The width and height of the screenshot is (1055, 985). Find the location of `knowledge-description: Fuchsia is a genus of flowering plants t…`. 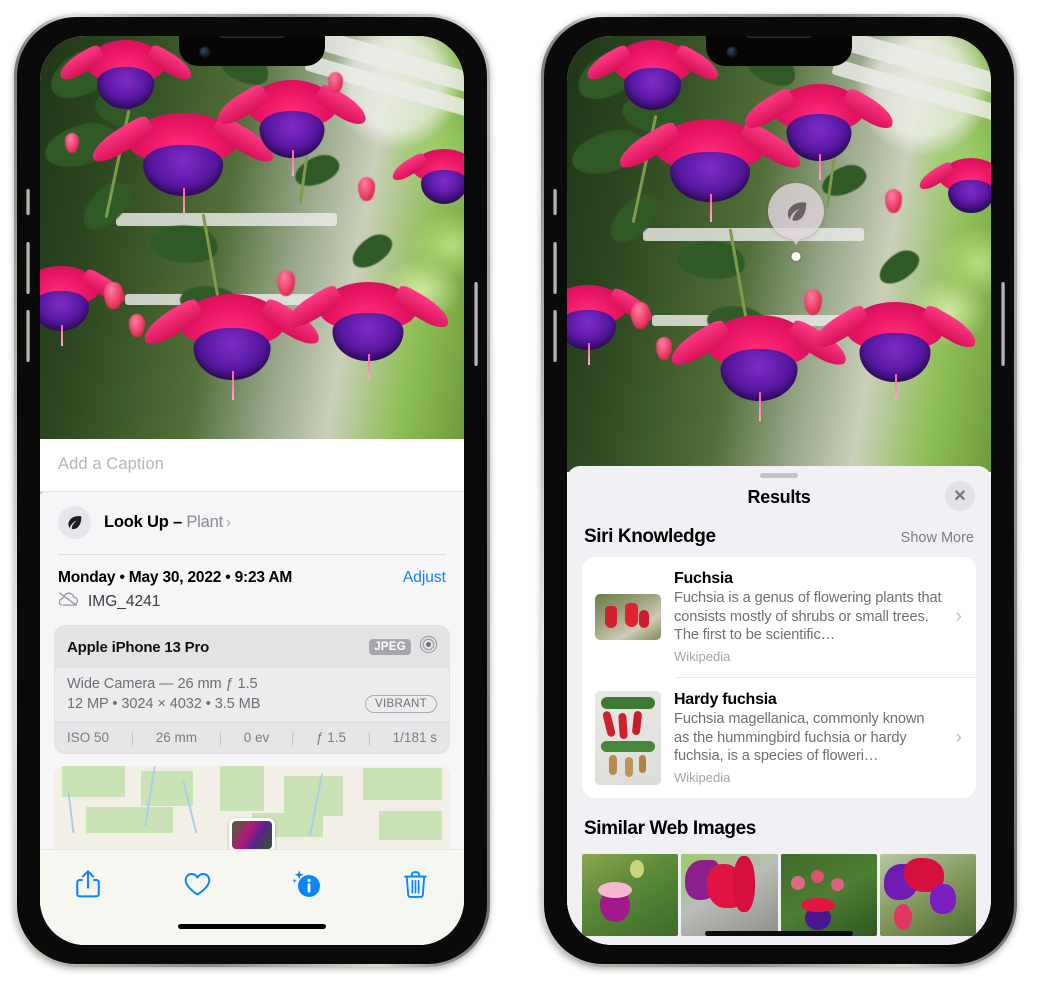

knowledge-description: Fuchsia is a genus of flowering plants t… is located at coordinates (808, 617).